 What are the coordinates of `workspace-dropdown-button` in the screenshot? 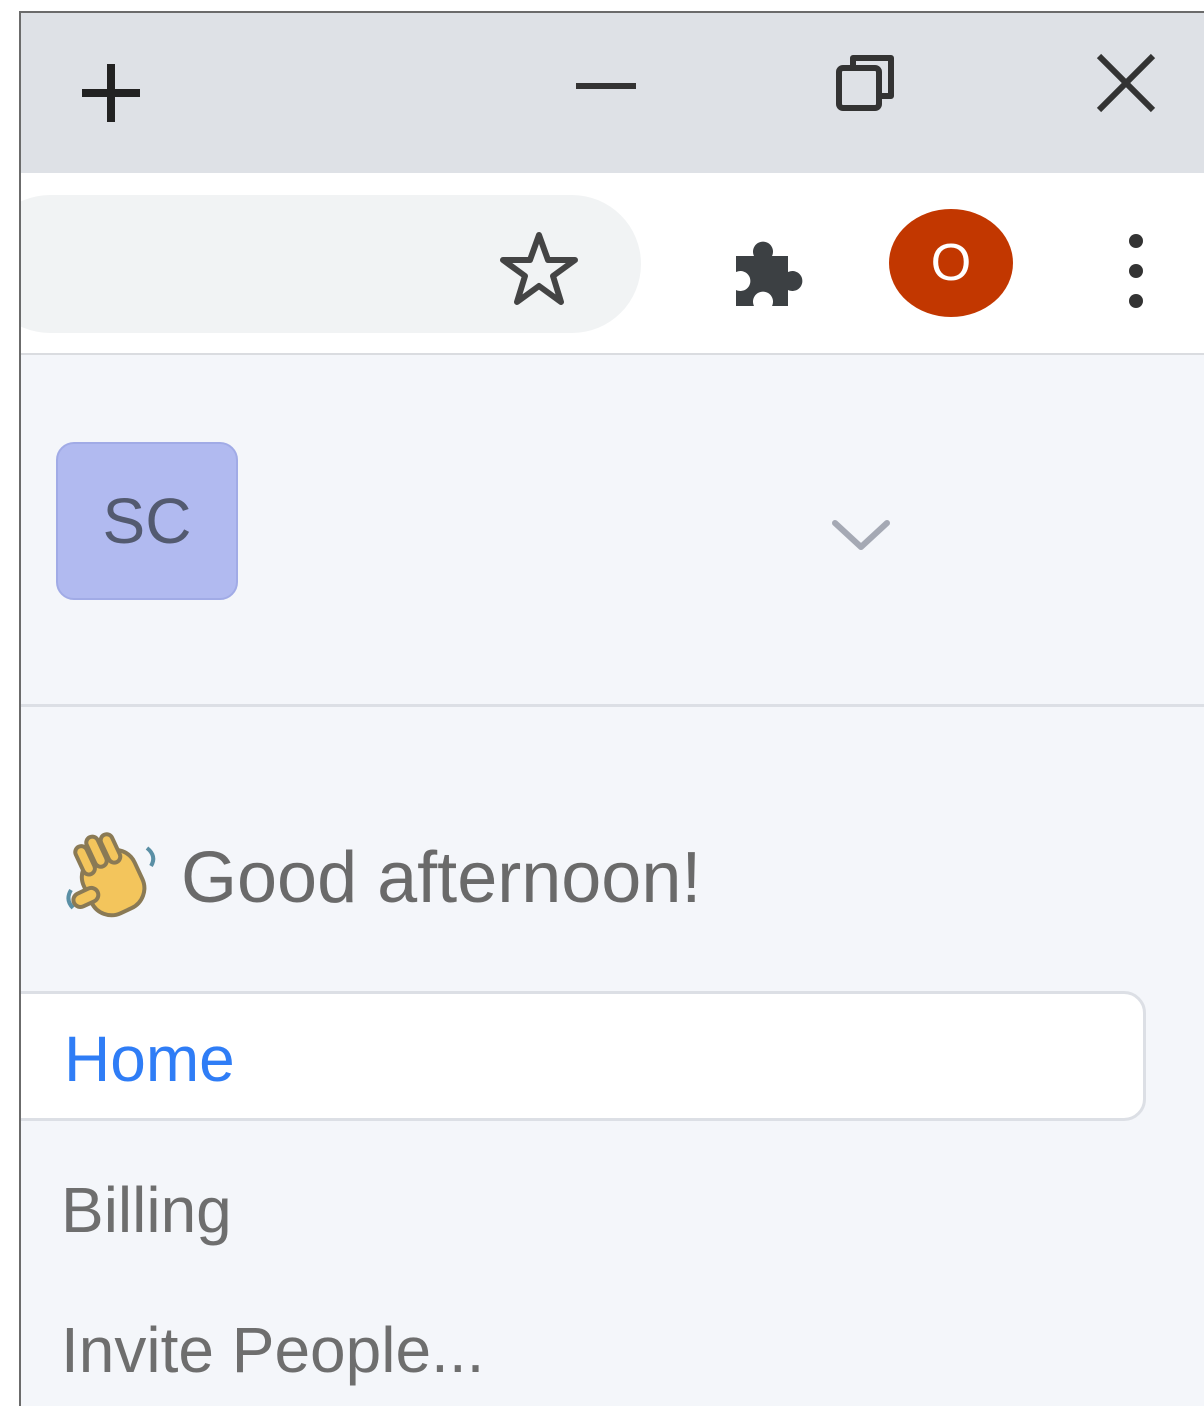 It's located at (861, 535).